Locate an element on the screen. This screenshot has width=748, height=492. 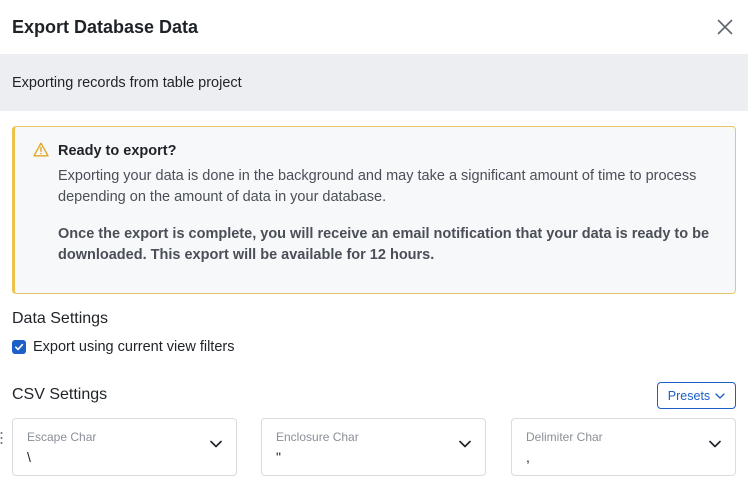
close-icon is located at coordinates (725, 27).